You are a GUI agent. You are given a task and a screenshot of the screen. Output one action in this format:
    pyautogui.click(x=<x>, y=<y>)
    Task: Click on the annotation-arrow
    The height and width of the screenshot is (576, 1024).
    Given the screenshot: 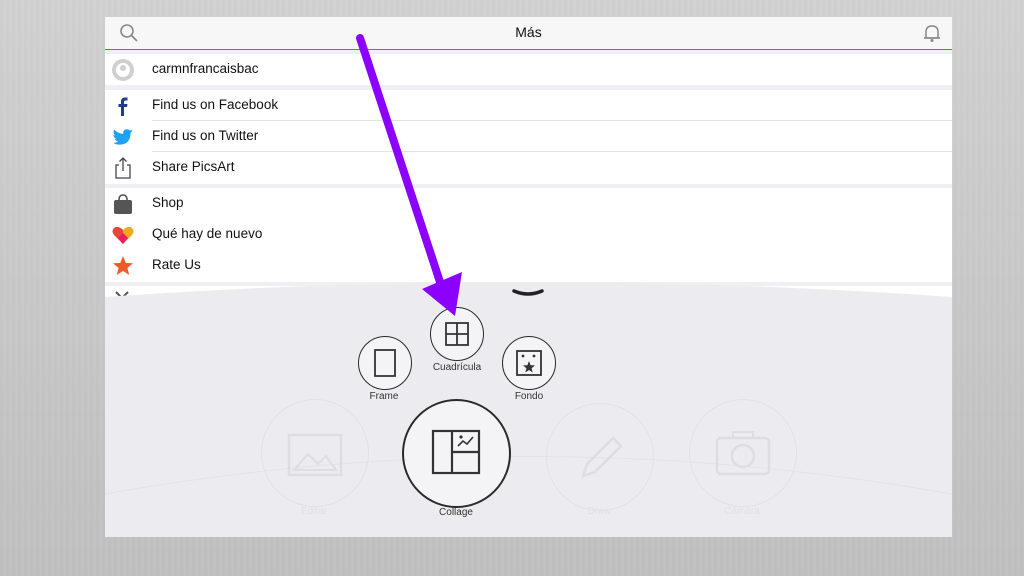 What is the action you would take?
    pyautogui.click(x=409, y=175)
    